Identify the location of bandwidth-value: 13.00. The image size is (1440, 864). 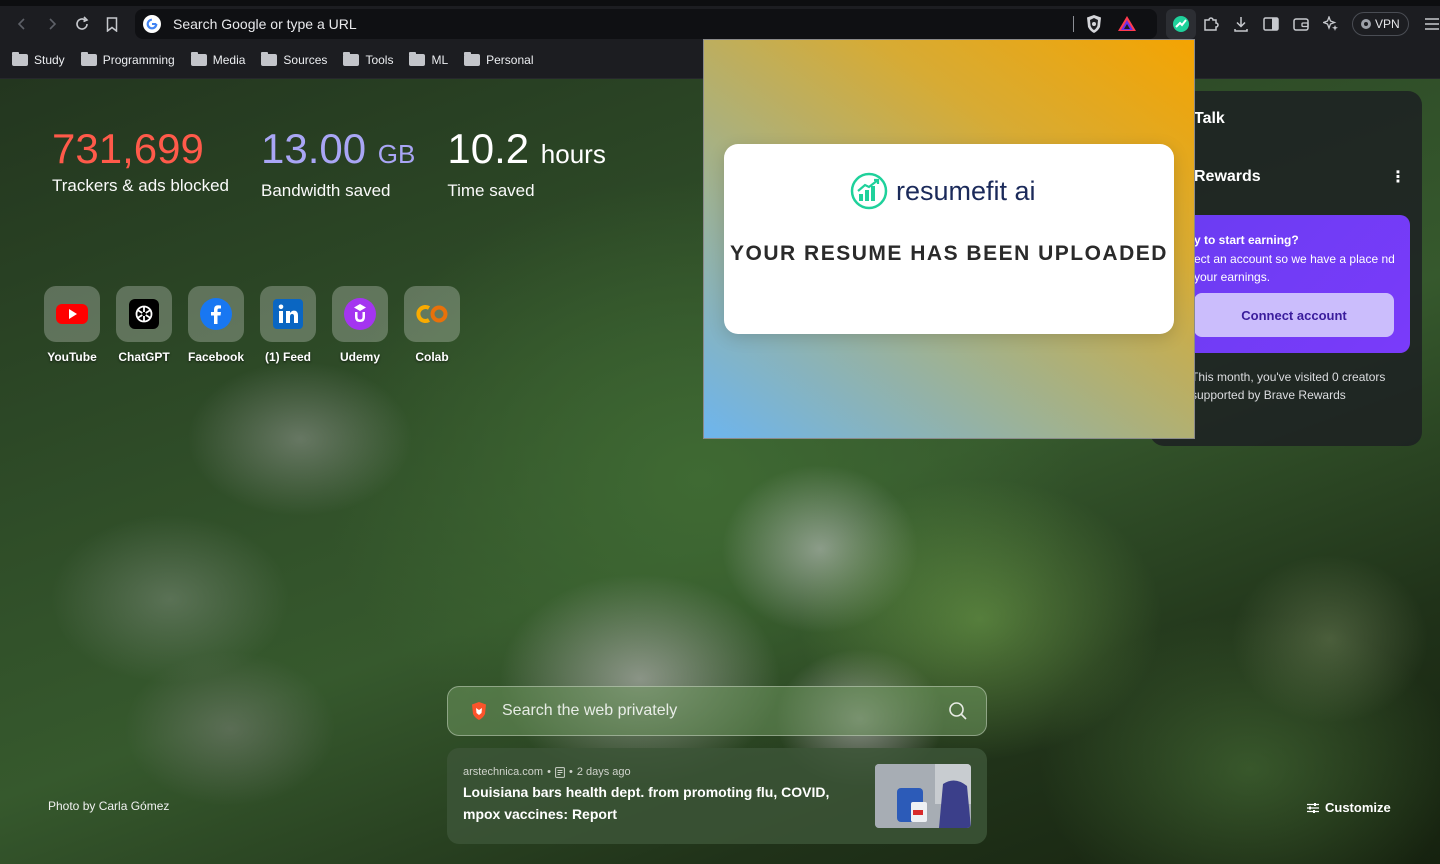
(314, 148).